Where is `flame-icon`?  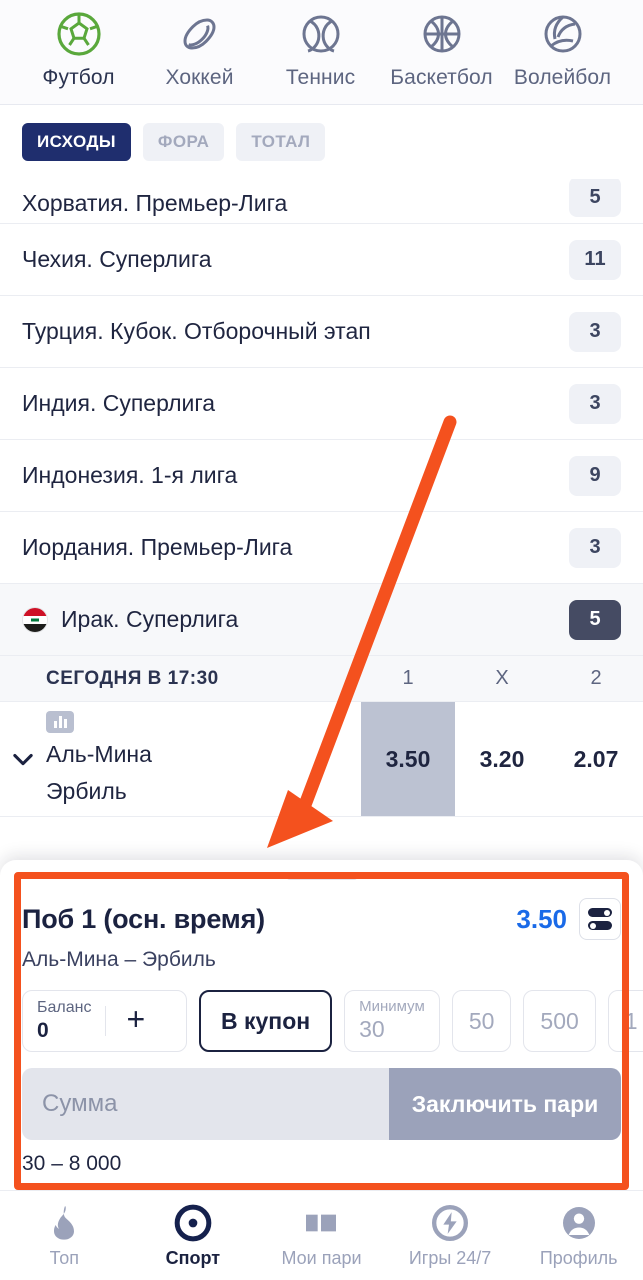 flame-icon is located at coordinates (64, 1222).